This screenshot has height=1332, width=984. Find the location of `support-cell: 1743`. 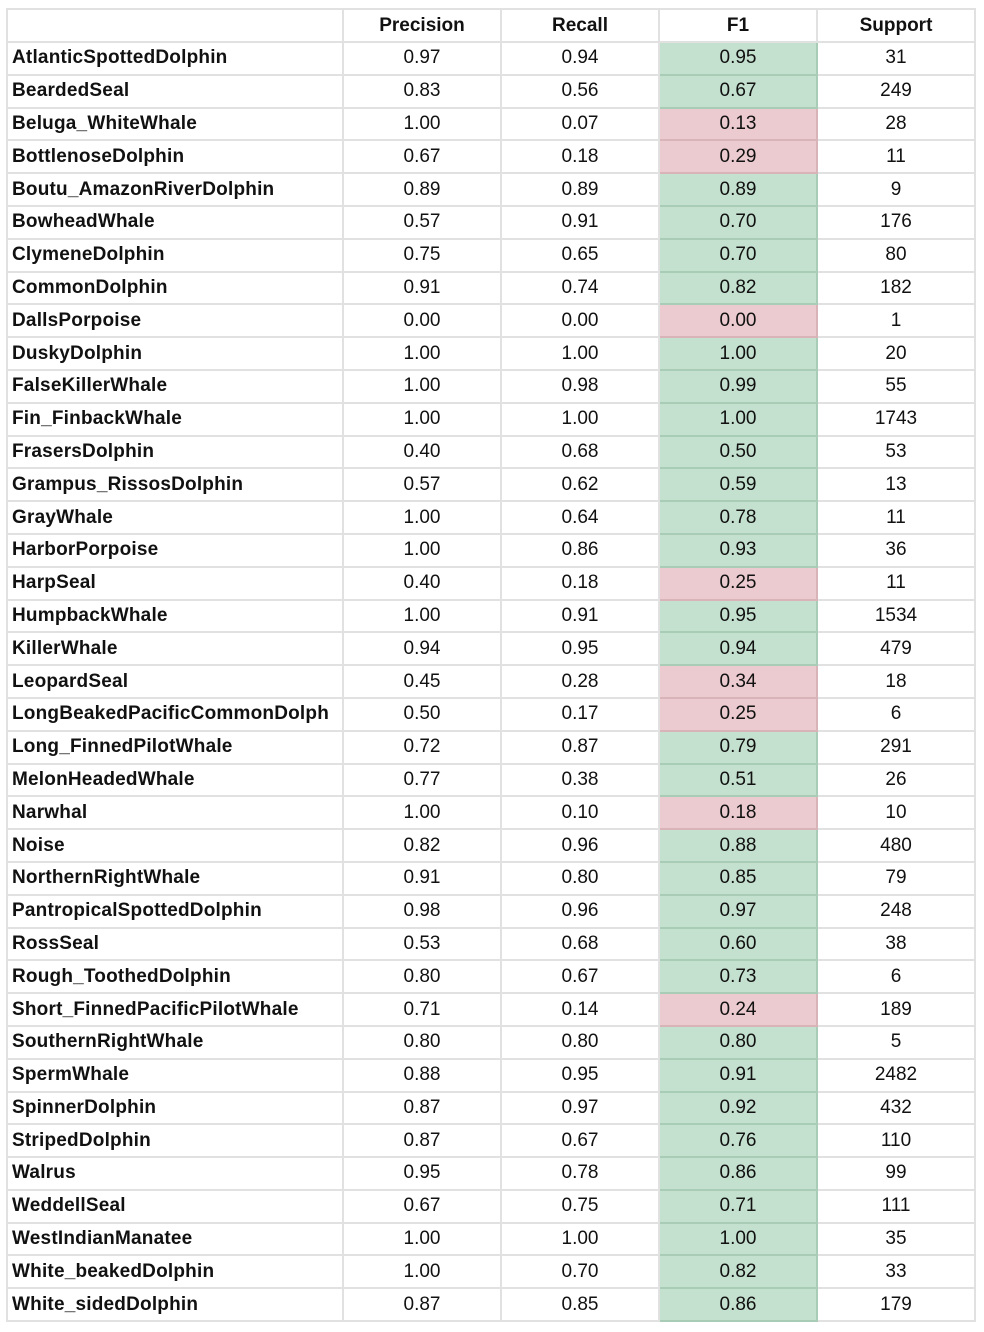

support-cell: 1743 is located at coordinates (896, 419).